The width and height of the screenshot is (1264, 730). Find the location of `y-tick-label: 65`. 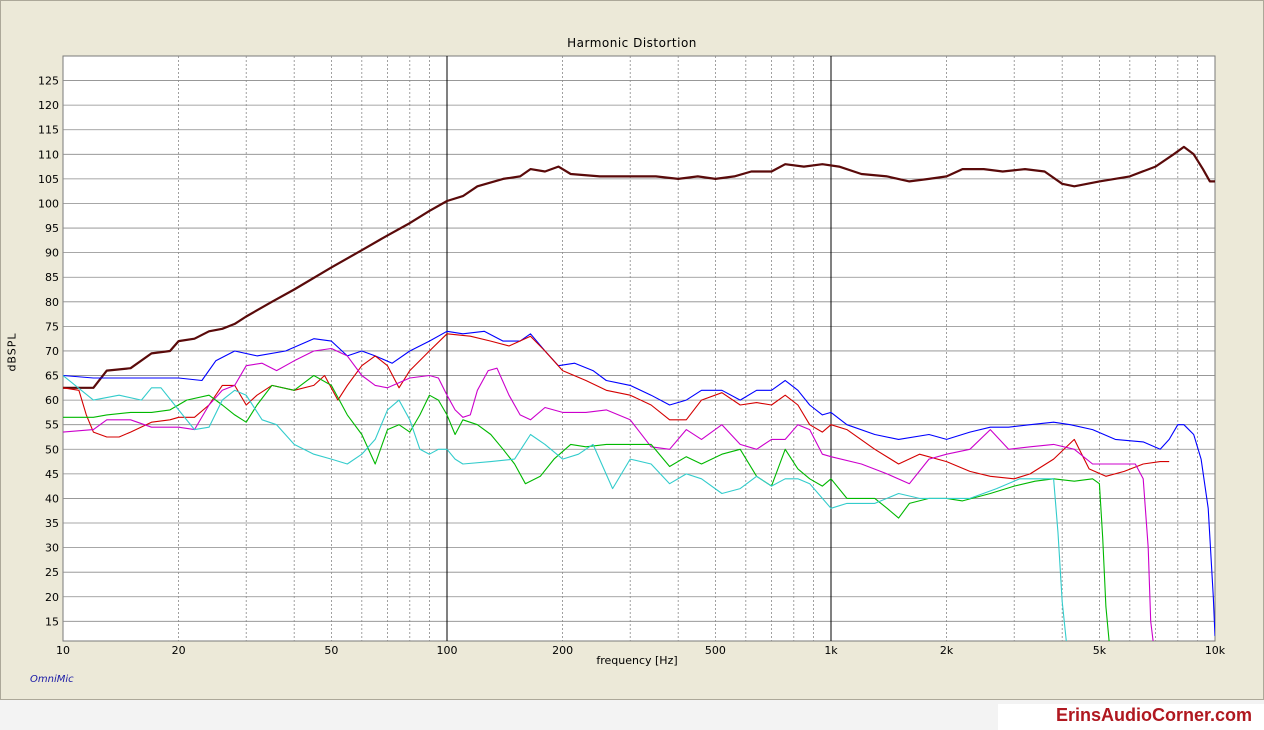

y-tick-label: 65 is located at coordinates (52, 376).